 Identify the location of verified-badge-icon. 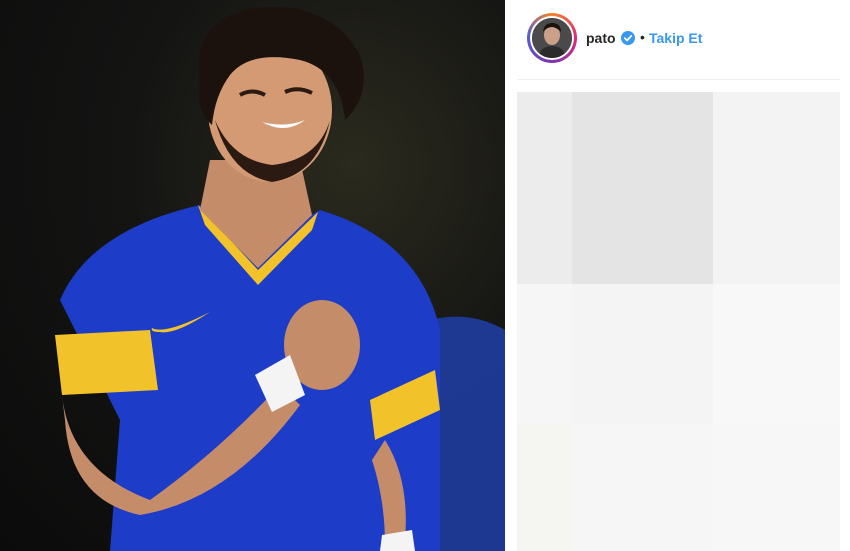
(628, 38).